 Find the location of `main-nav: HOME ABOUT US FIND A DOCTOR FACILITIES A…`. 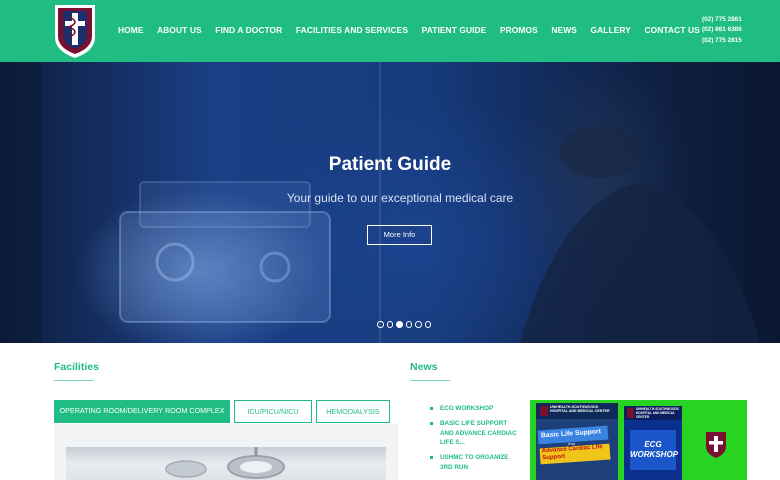

main-nav: HOME ABOUT US FIND A DOCTOR FACILITIES A… is located at coordinates (415, 30).